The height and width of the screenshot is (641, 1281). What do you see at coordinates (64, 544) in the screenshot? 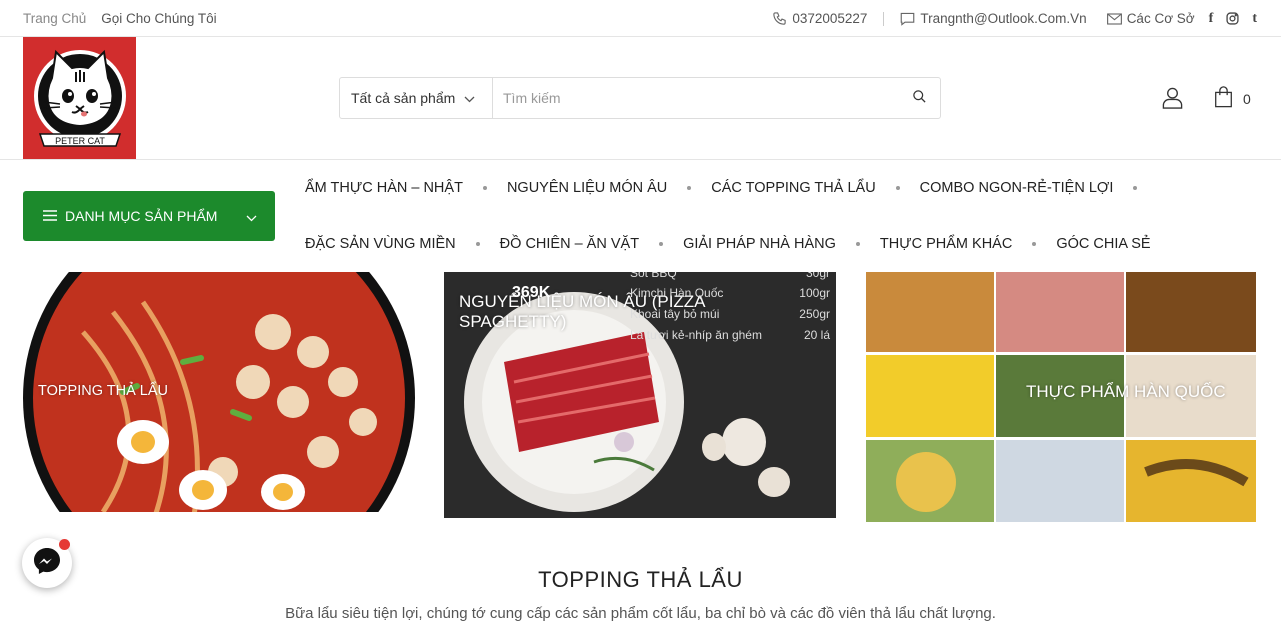
I see `notification-badge` at bounding box center [64, 544].